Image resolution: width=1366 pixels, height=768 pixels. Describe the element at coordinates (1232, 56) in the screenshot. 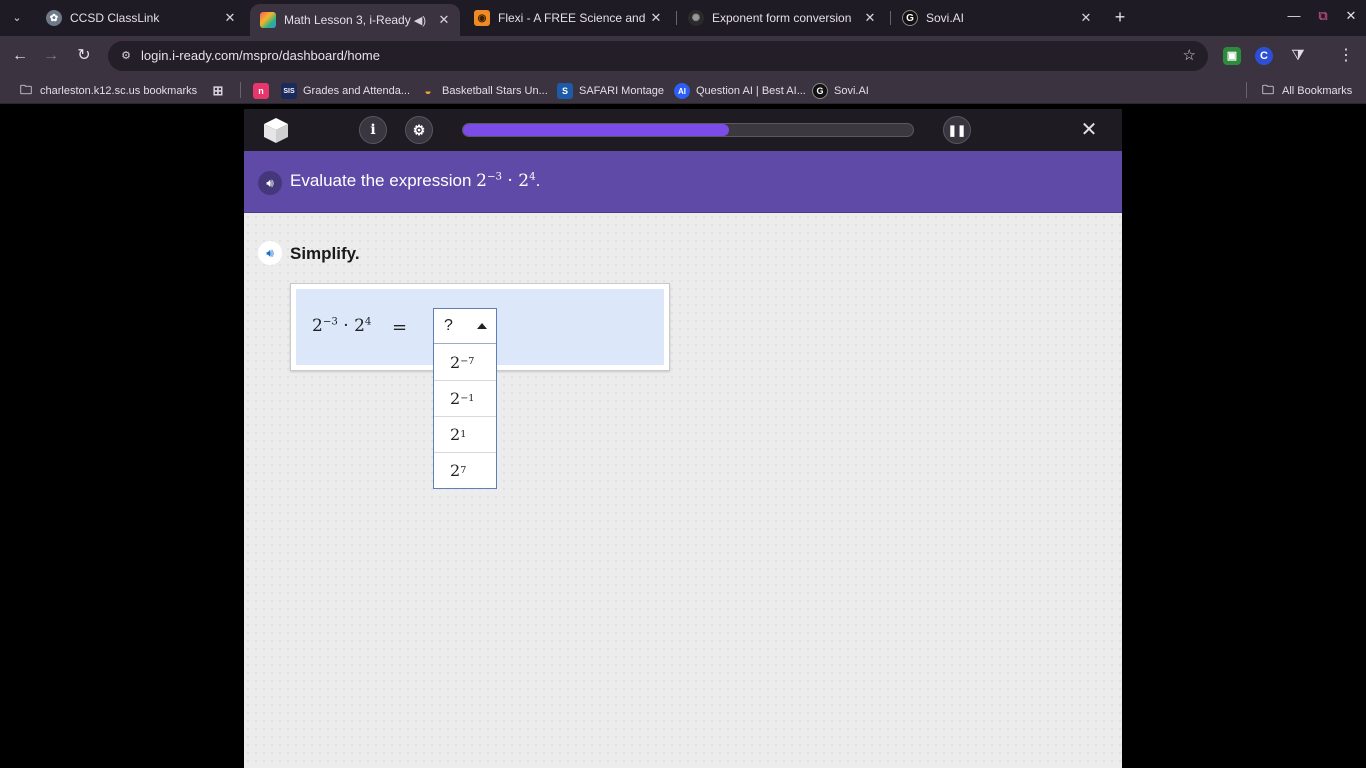

I see `extension-green-icon: ▣` at that location.